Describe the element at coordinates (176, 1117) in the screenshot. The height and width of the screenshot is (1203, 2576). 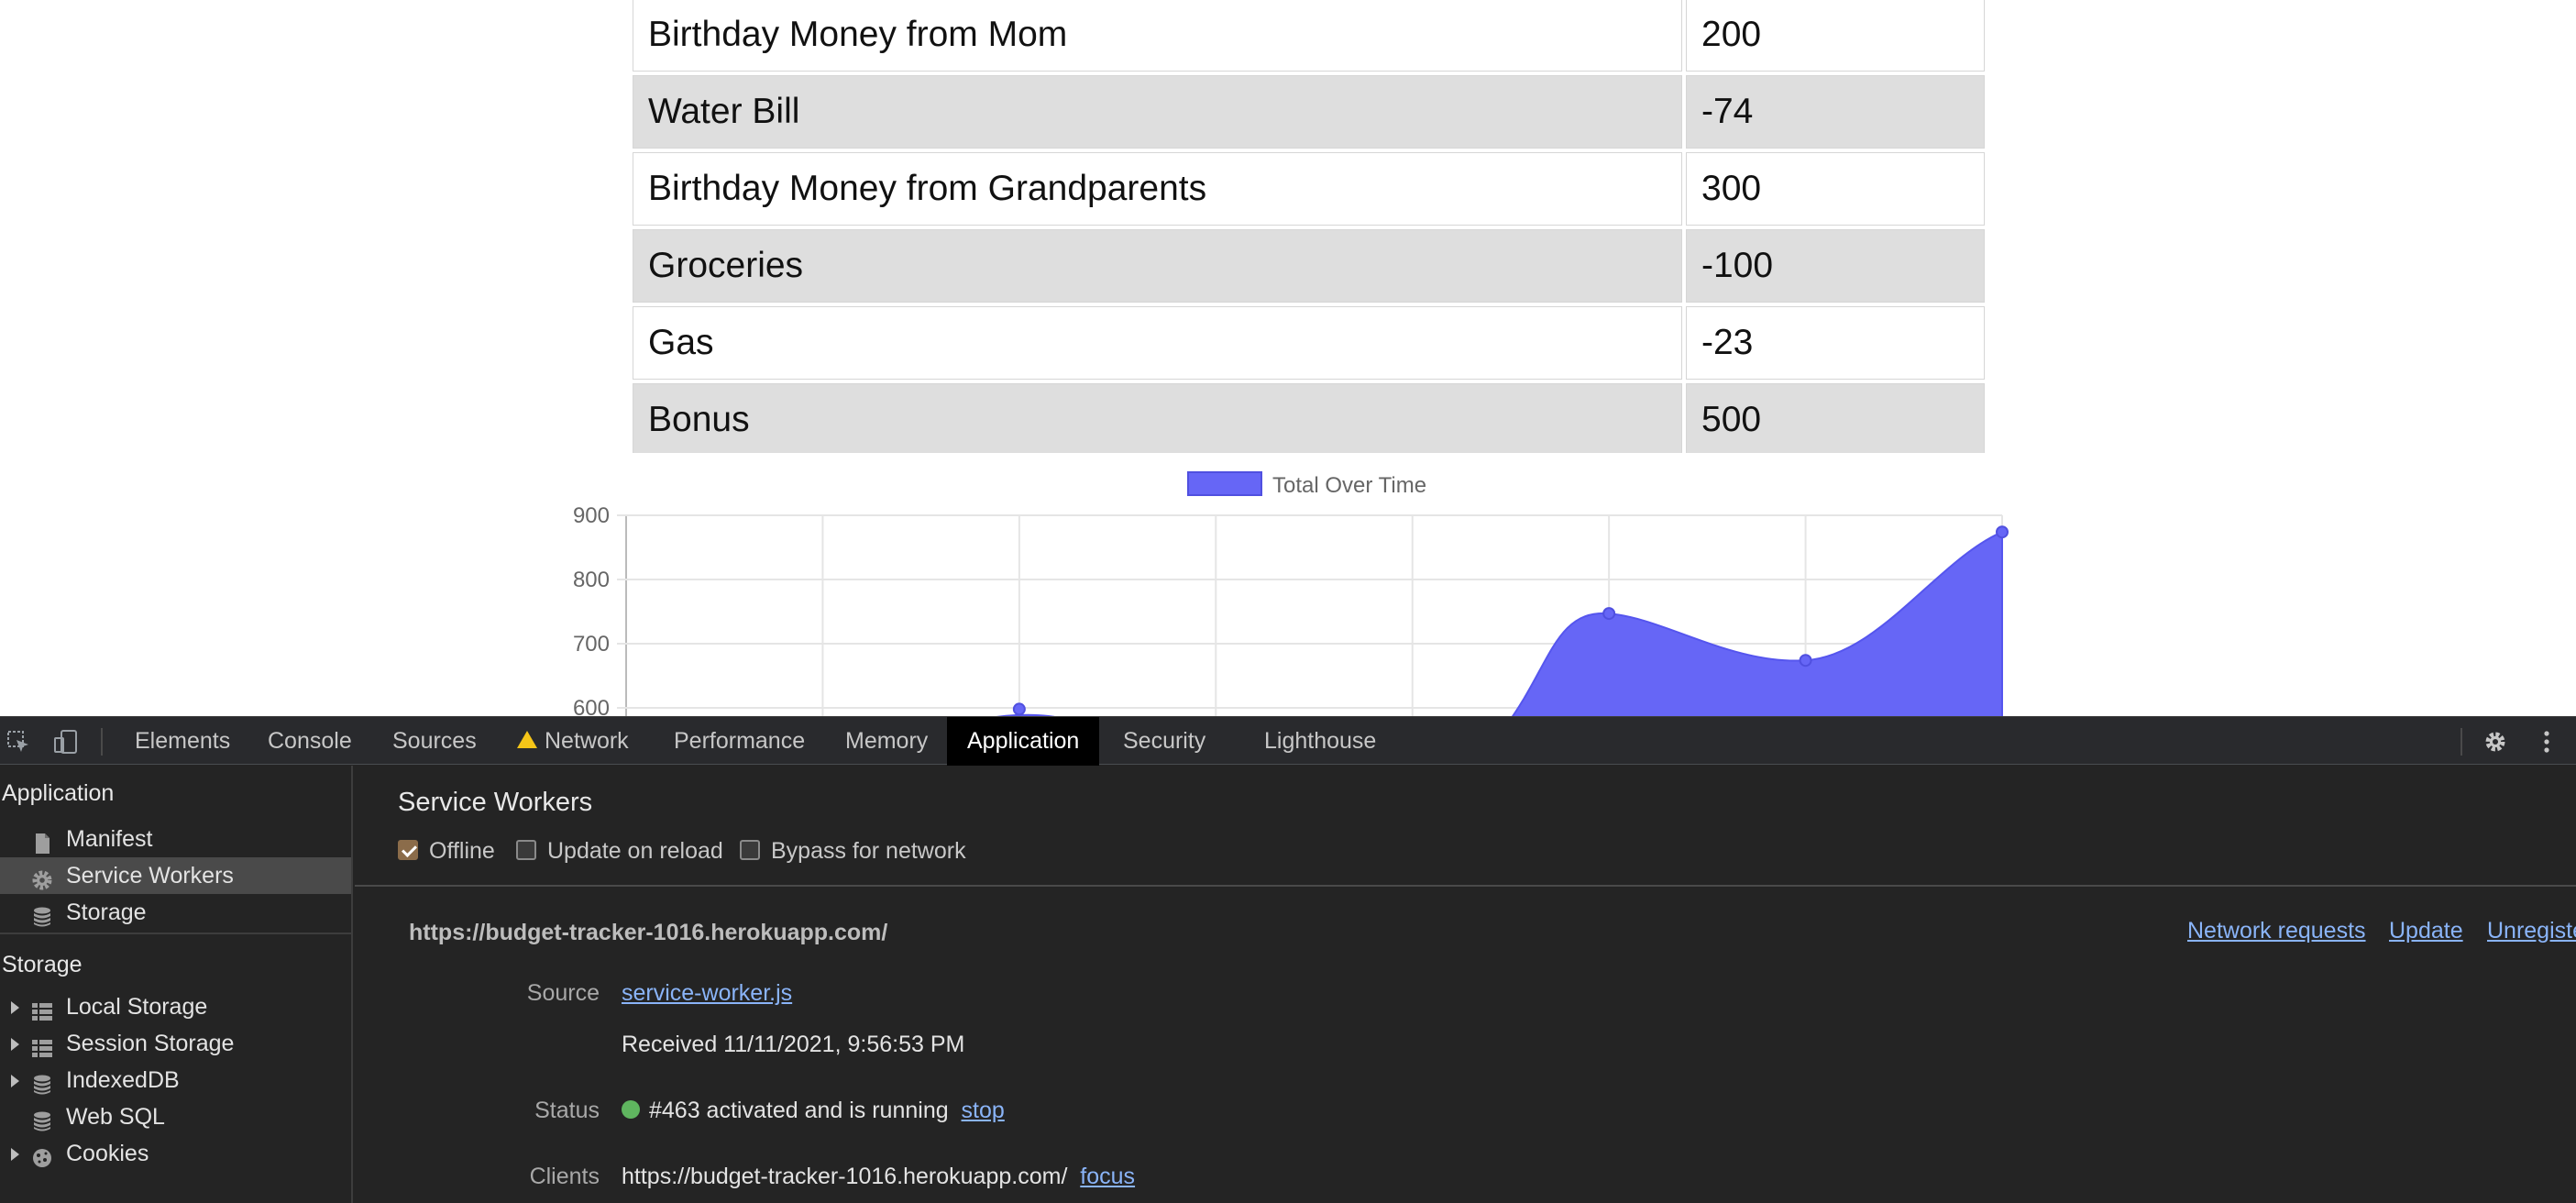
I see `sidebar-item-web-sql: Web SQL` at that location.